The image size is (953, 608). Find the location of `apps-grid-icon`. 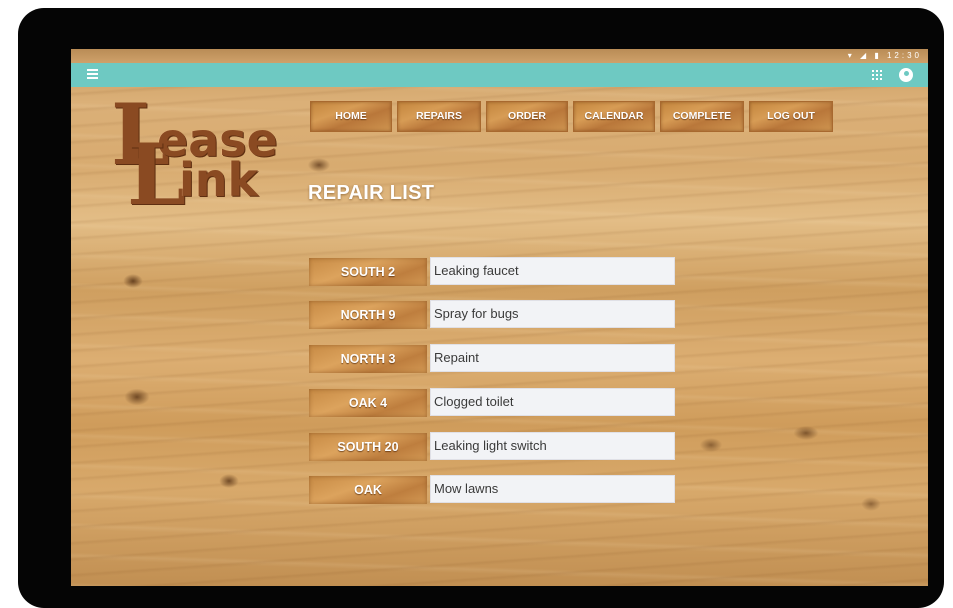

apps-grid-icon is located at coordinates (877, 75).